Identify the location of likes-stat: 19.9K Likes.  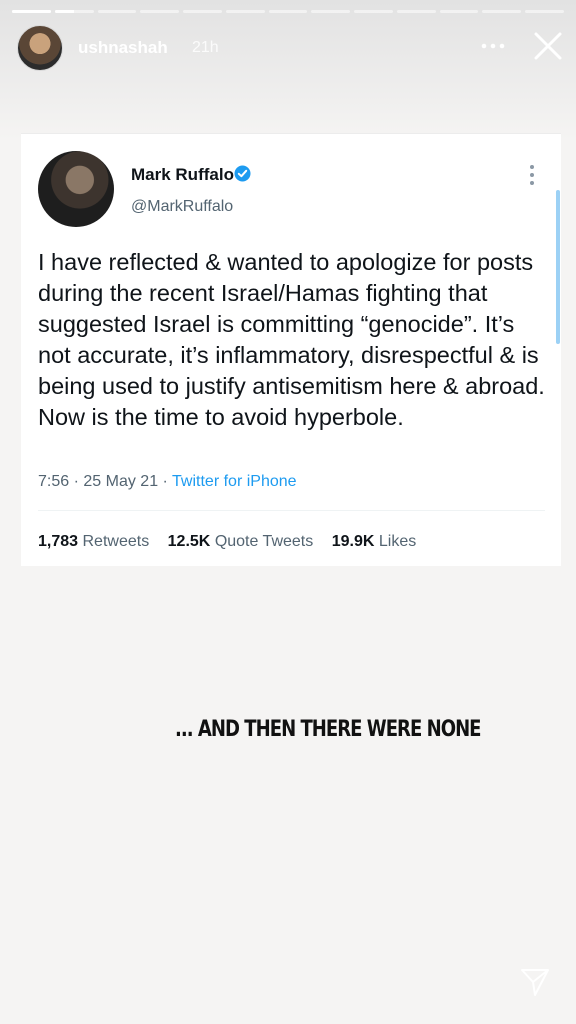
(374, 541).